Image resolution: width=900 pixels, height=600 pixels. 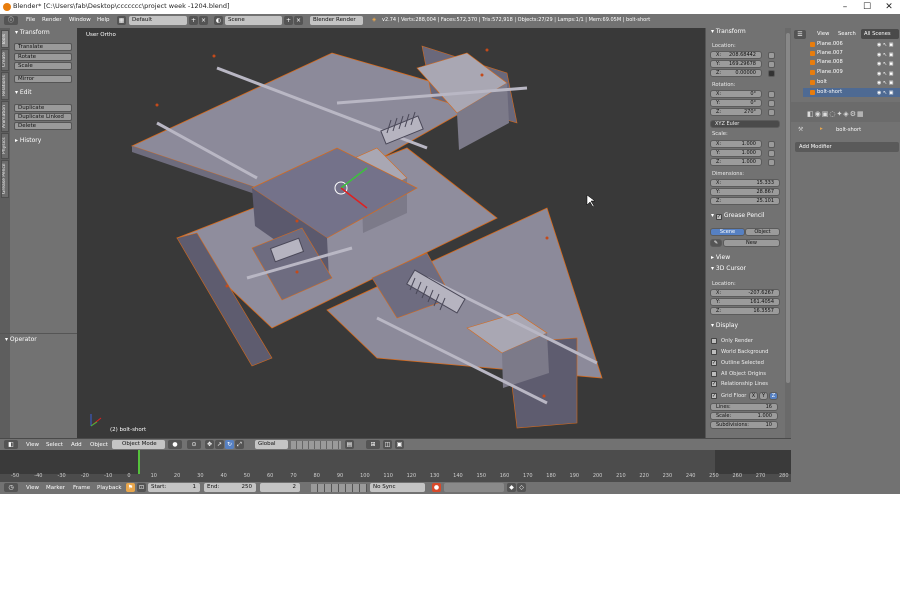 I want to click on mirror-button: Mirror, so click(x=43, y=79).